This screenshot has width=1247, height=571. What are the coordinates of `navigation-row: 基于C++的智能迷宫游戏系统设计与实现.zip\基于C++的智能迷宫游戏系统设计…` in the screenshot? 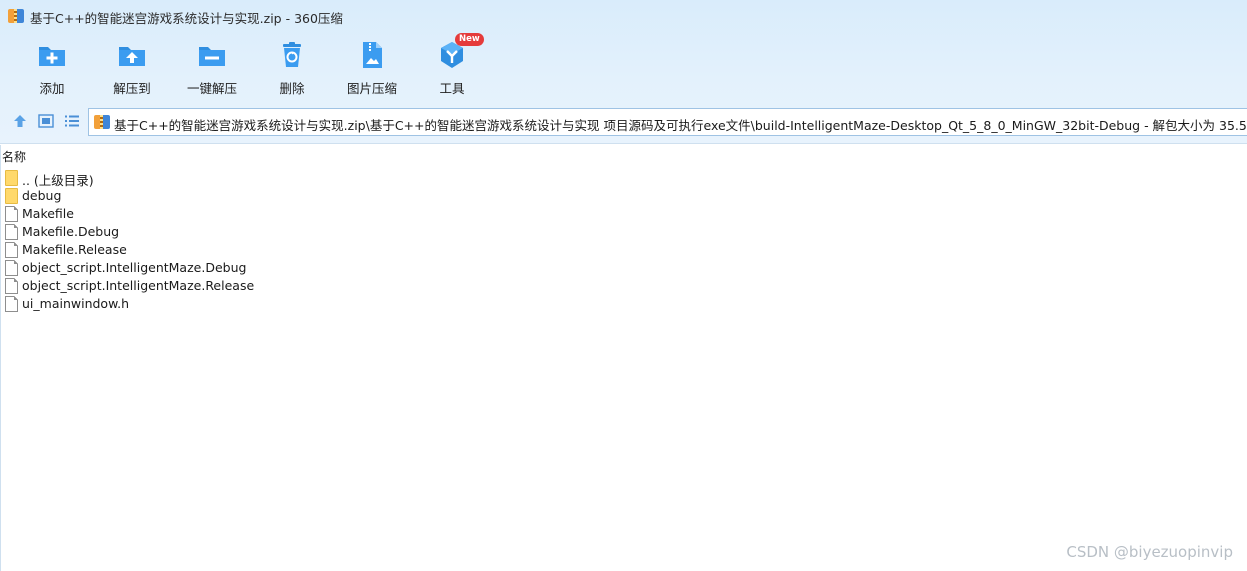 It's located at (623, 122).